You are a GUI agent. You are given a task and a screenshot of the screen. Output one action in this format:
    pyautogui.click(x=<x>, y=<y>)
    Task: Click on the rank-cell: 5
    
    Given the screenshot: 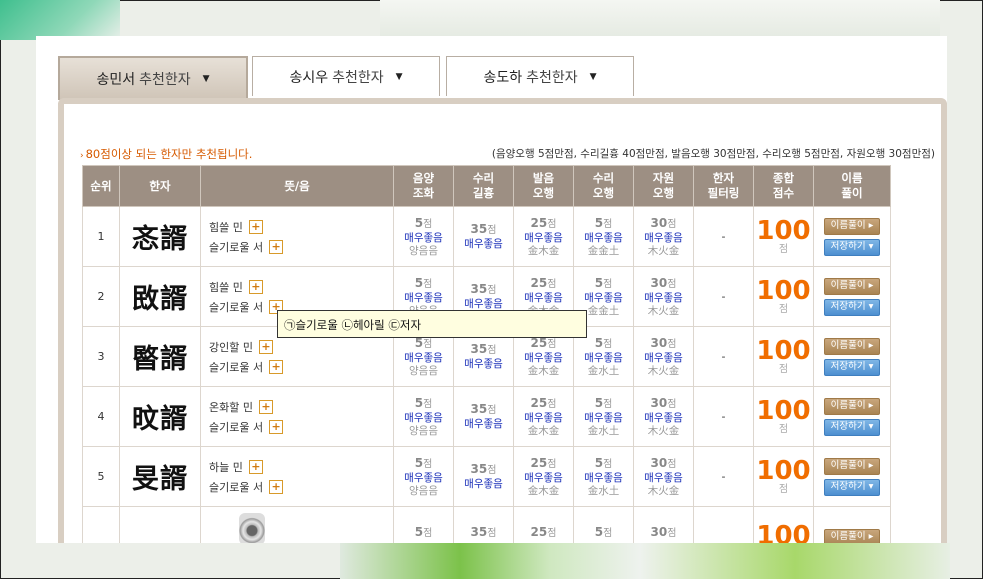 What is the action you would take?
    pyautogui.click(x=101, y=476)
    